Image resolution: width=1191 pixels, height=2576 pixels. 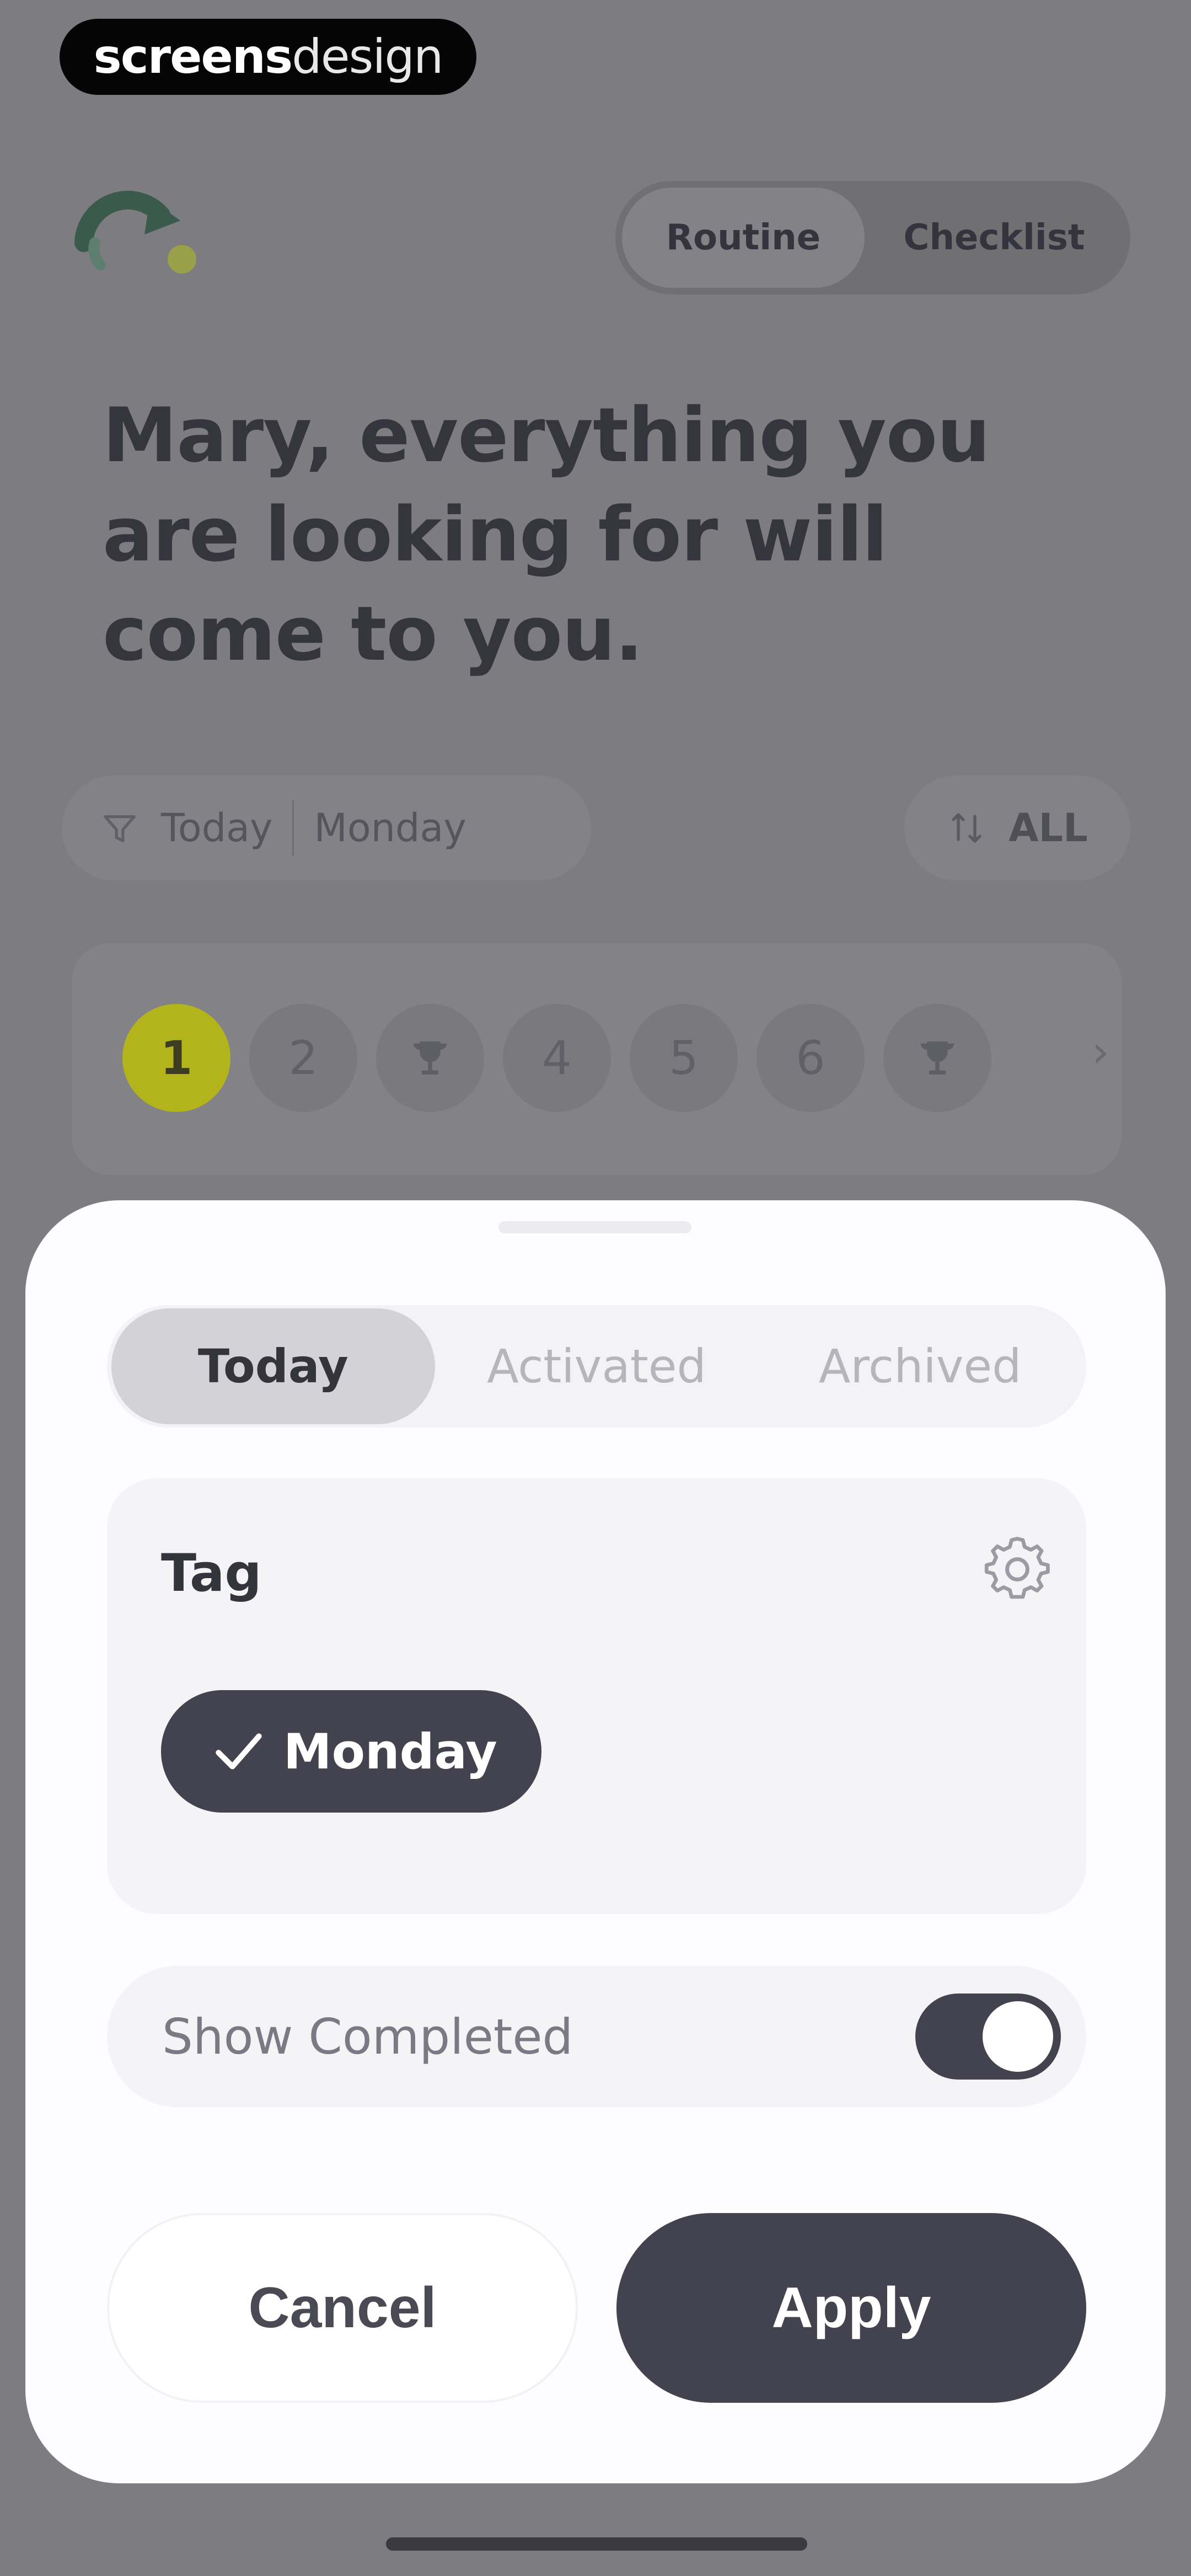 I want to click on filter-divider, so click(x=293, y=828).